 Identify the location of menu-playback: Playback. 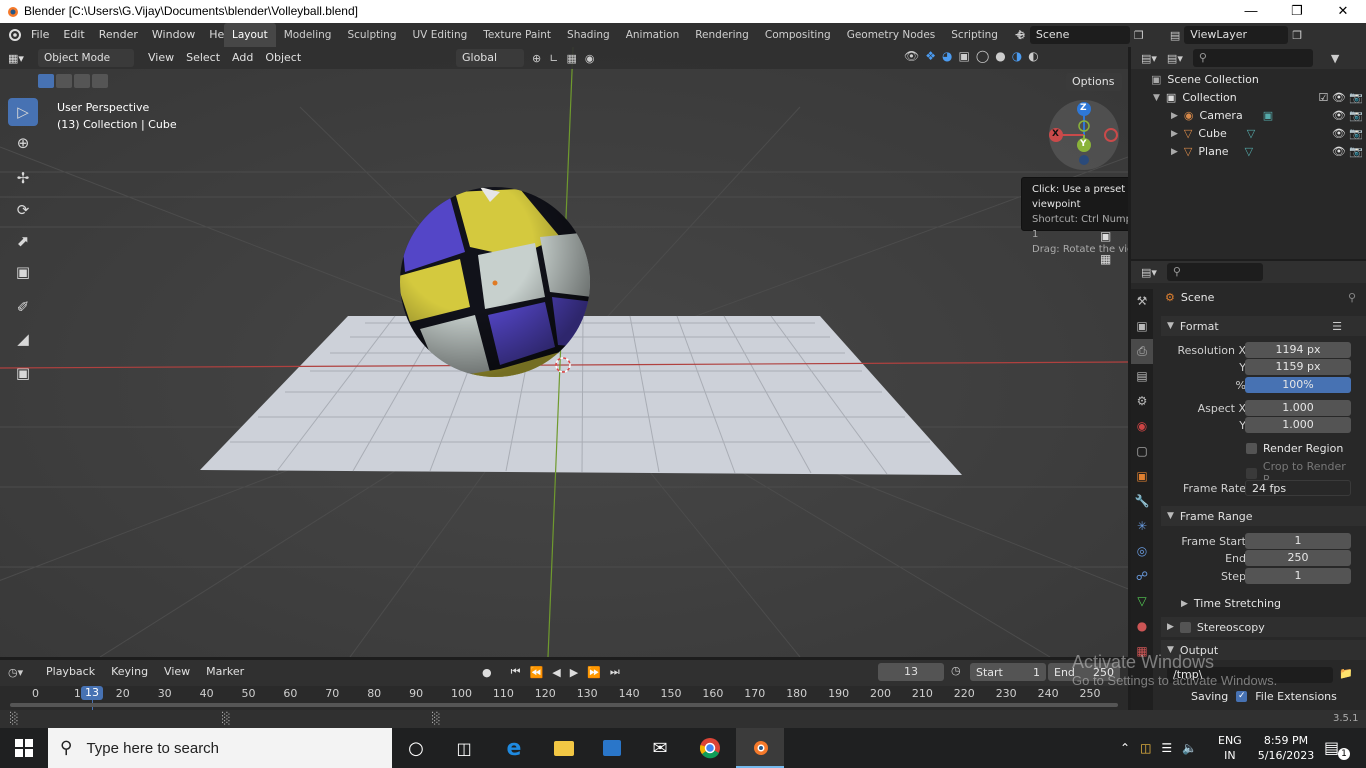
(70, 672).